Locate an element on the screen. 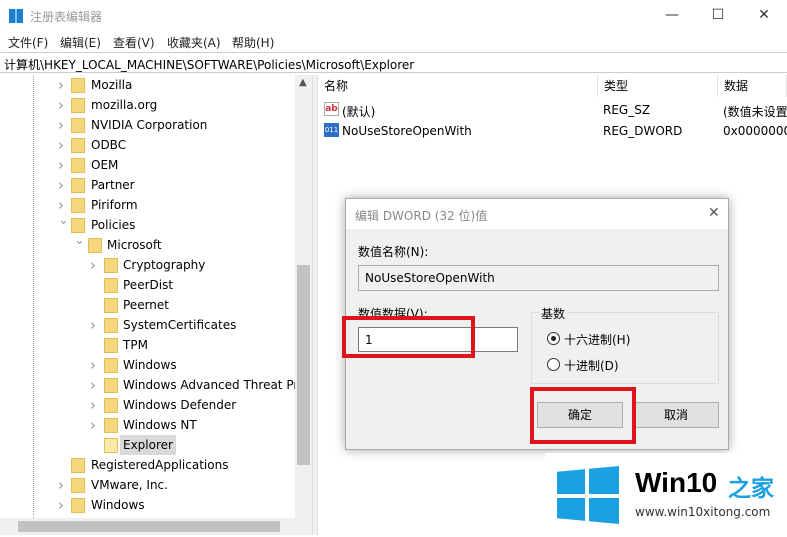 This screenshot has width=787, height=537. watermark-brand-cn: 之家 is located at coordinates (751, 489).